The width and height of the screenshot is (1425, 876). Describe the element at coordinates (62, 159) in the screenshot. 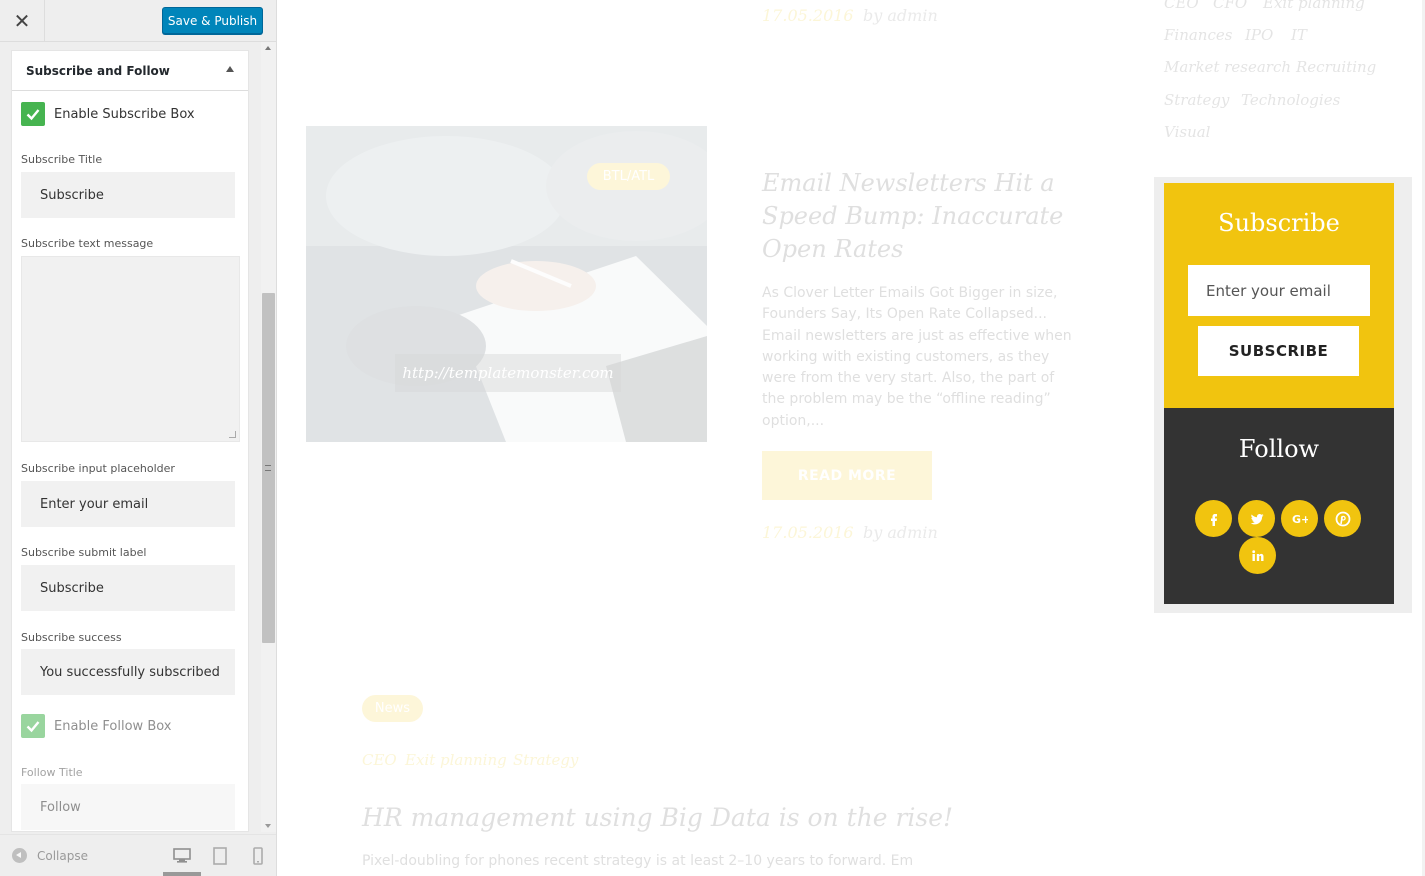

I see `subscribe-title-label: Subscribe Title` at that location.